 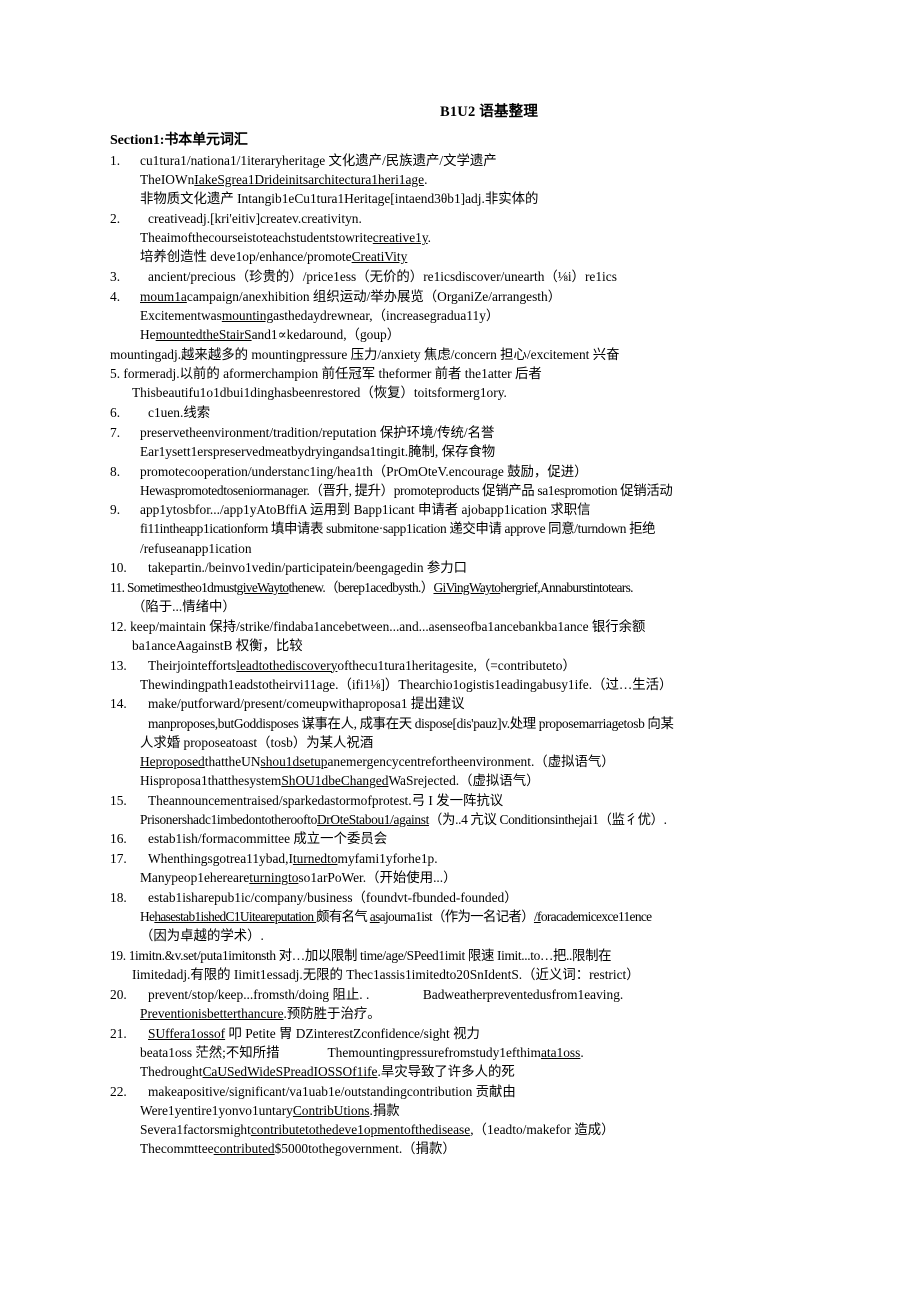 What do you see at coordinates (115, 218) in the screenshot?
I see `entry-number: 2.` at bounding box center [115, 218].